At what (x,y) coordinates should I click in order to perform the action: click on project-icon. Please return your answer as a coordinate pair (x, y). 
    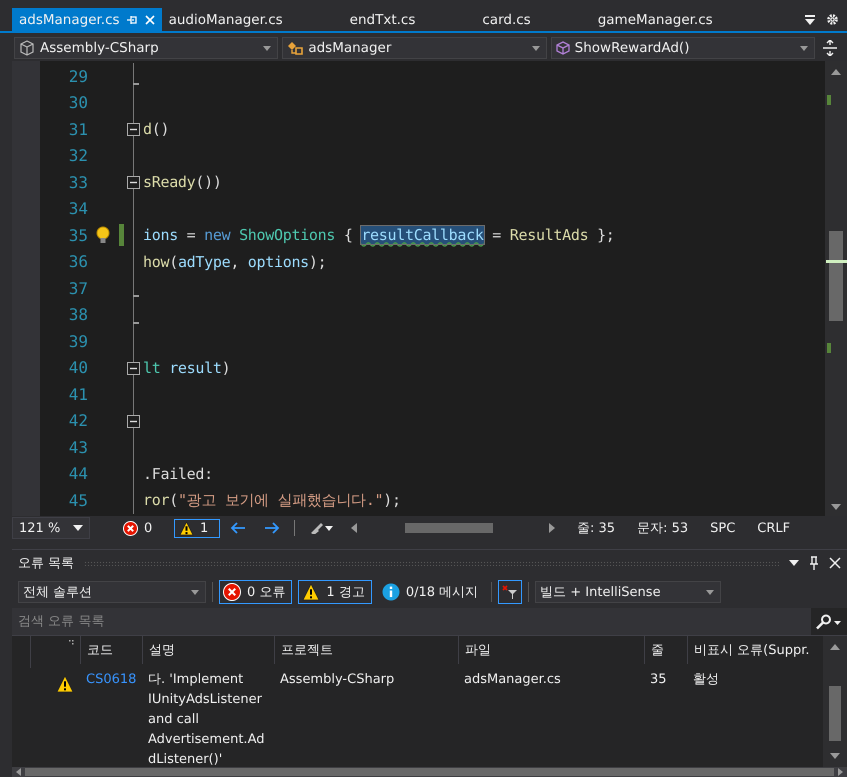
    Looking at the image, I should click on (27, 48).